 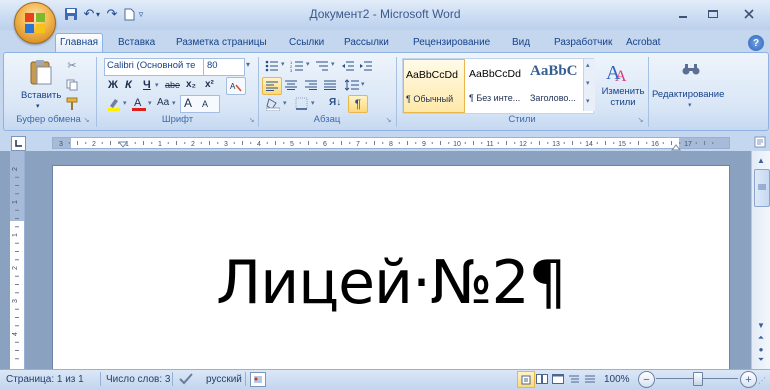 I want to click on grow-font-button: A, so click(x=188, y=103).